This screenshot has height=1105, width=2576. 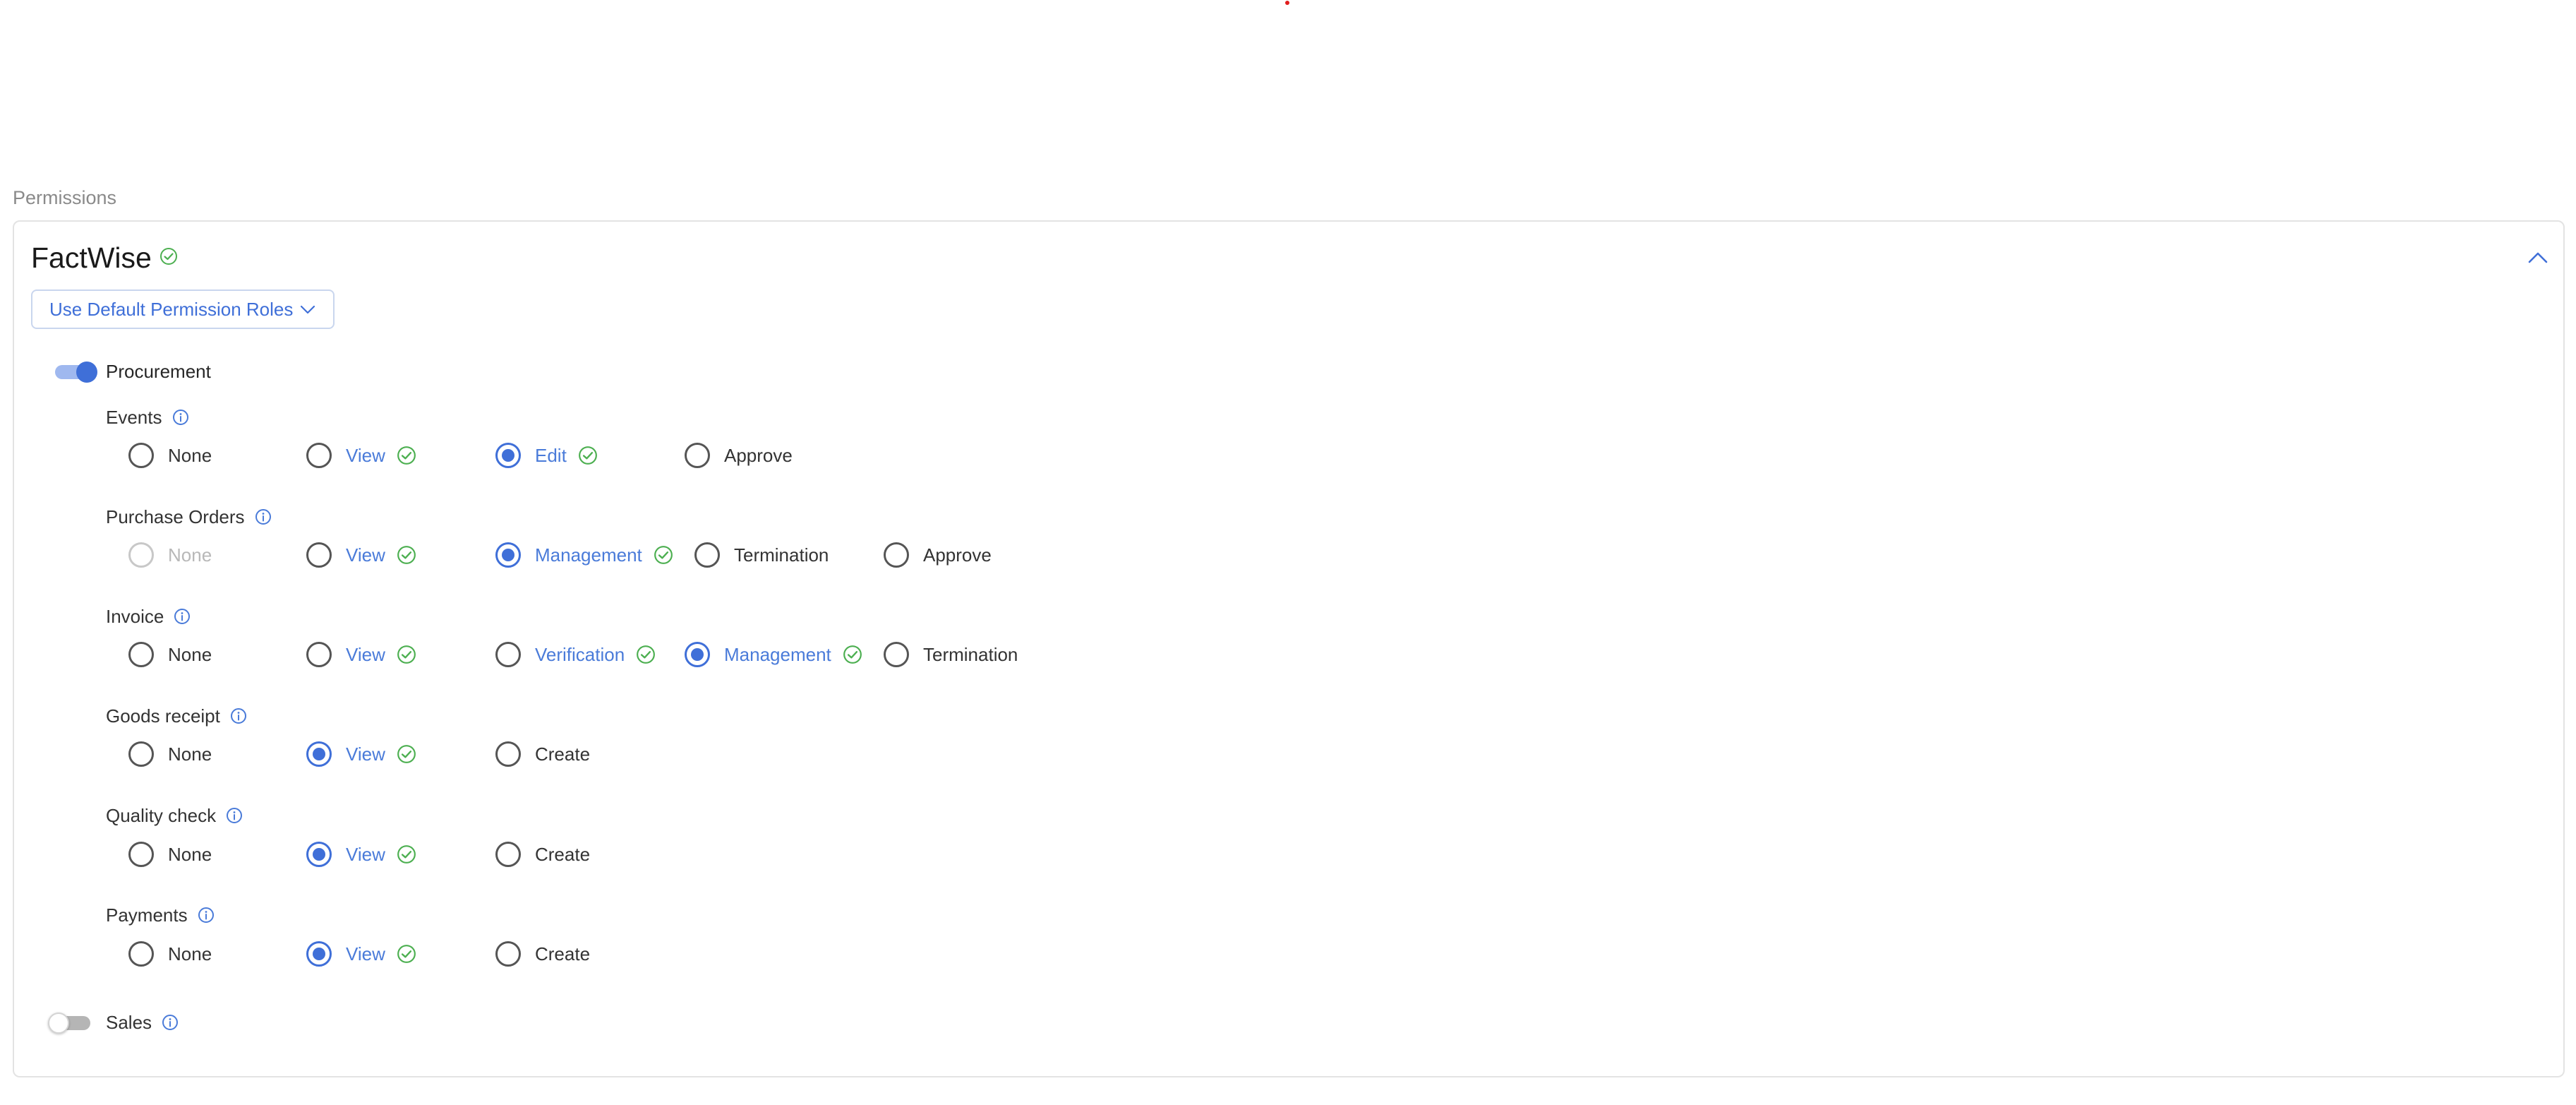 What do you see at coordinates (1287, 3) in the screenshot?
I see `red-dot-marker` at bounding box center [1287, 3].